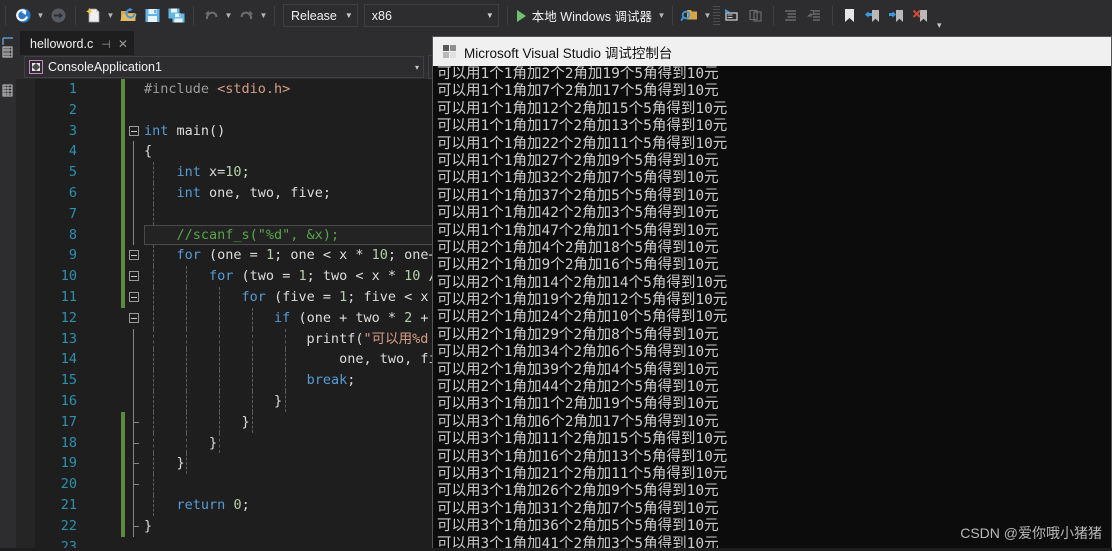 The height and width of the screenshot is (551, 1112). I want to click on document-tab-helloword-c: helloword.c ⊣ ✕, so click(77, 43).